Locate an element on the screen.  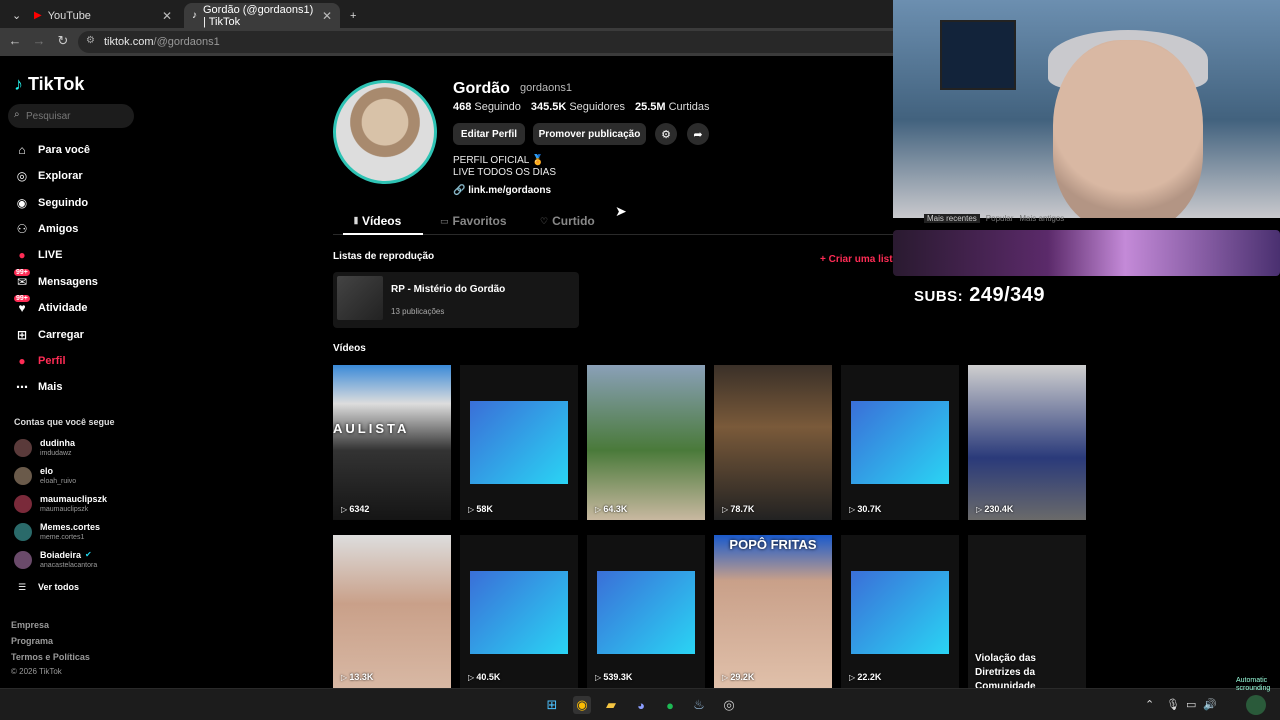
video-thumbnail: 78.7K is located at coordinates (773, 442).